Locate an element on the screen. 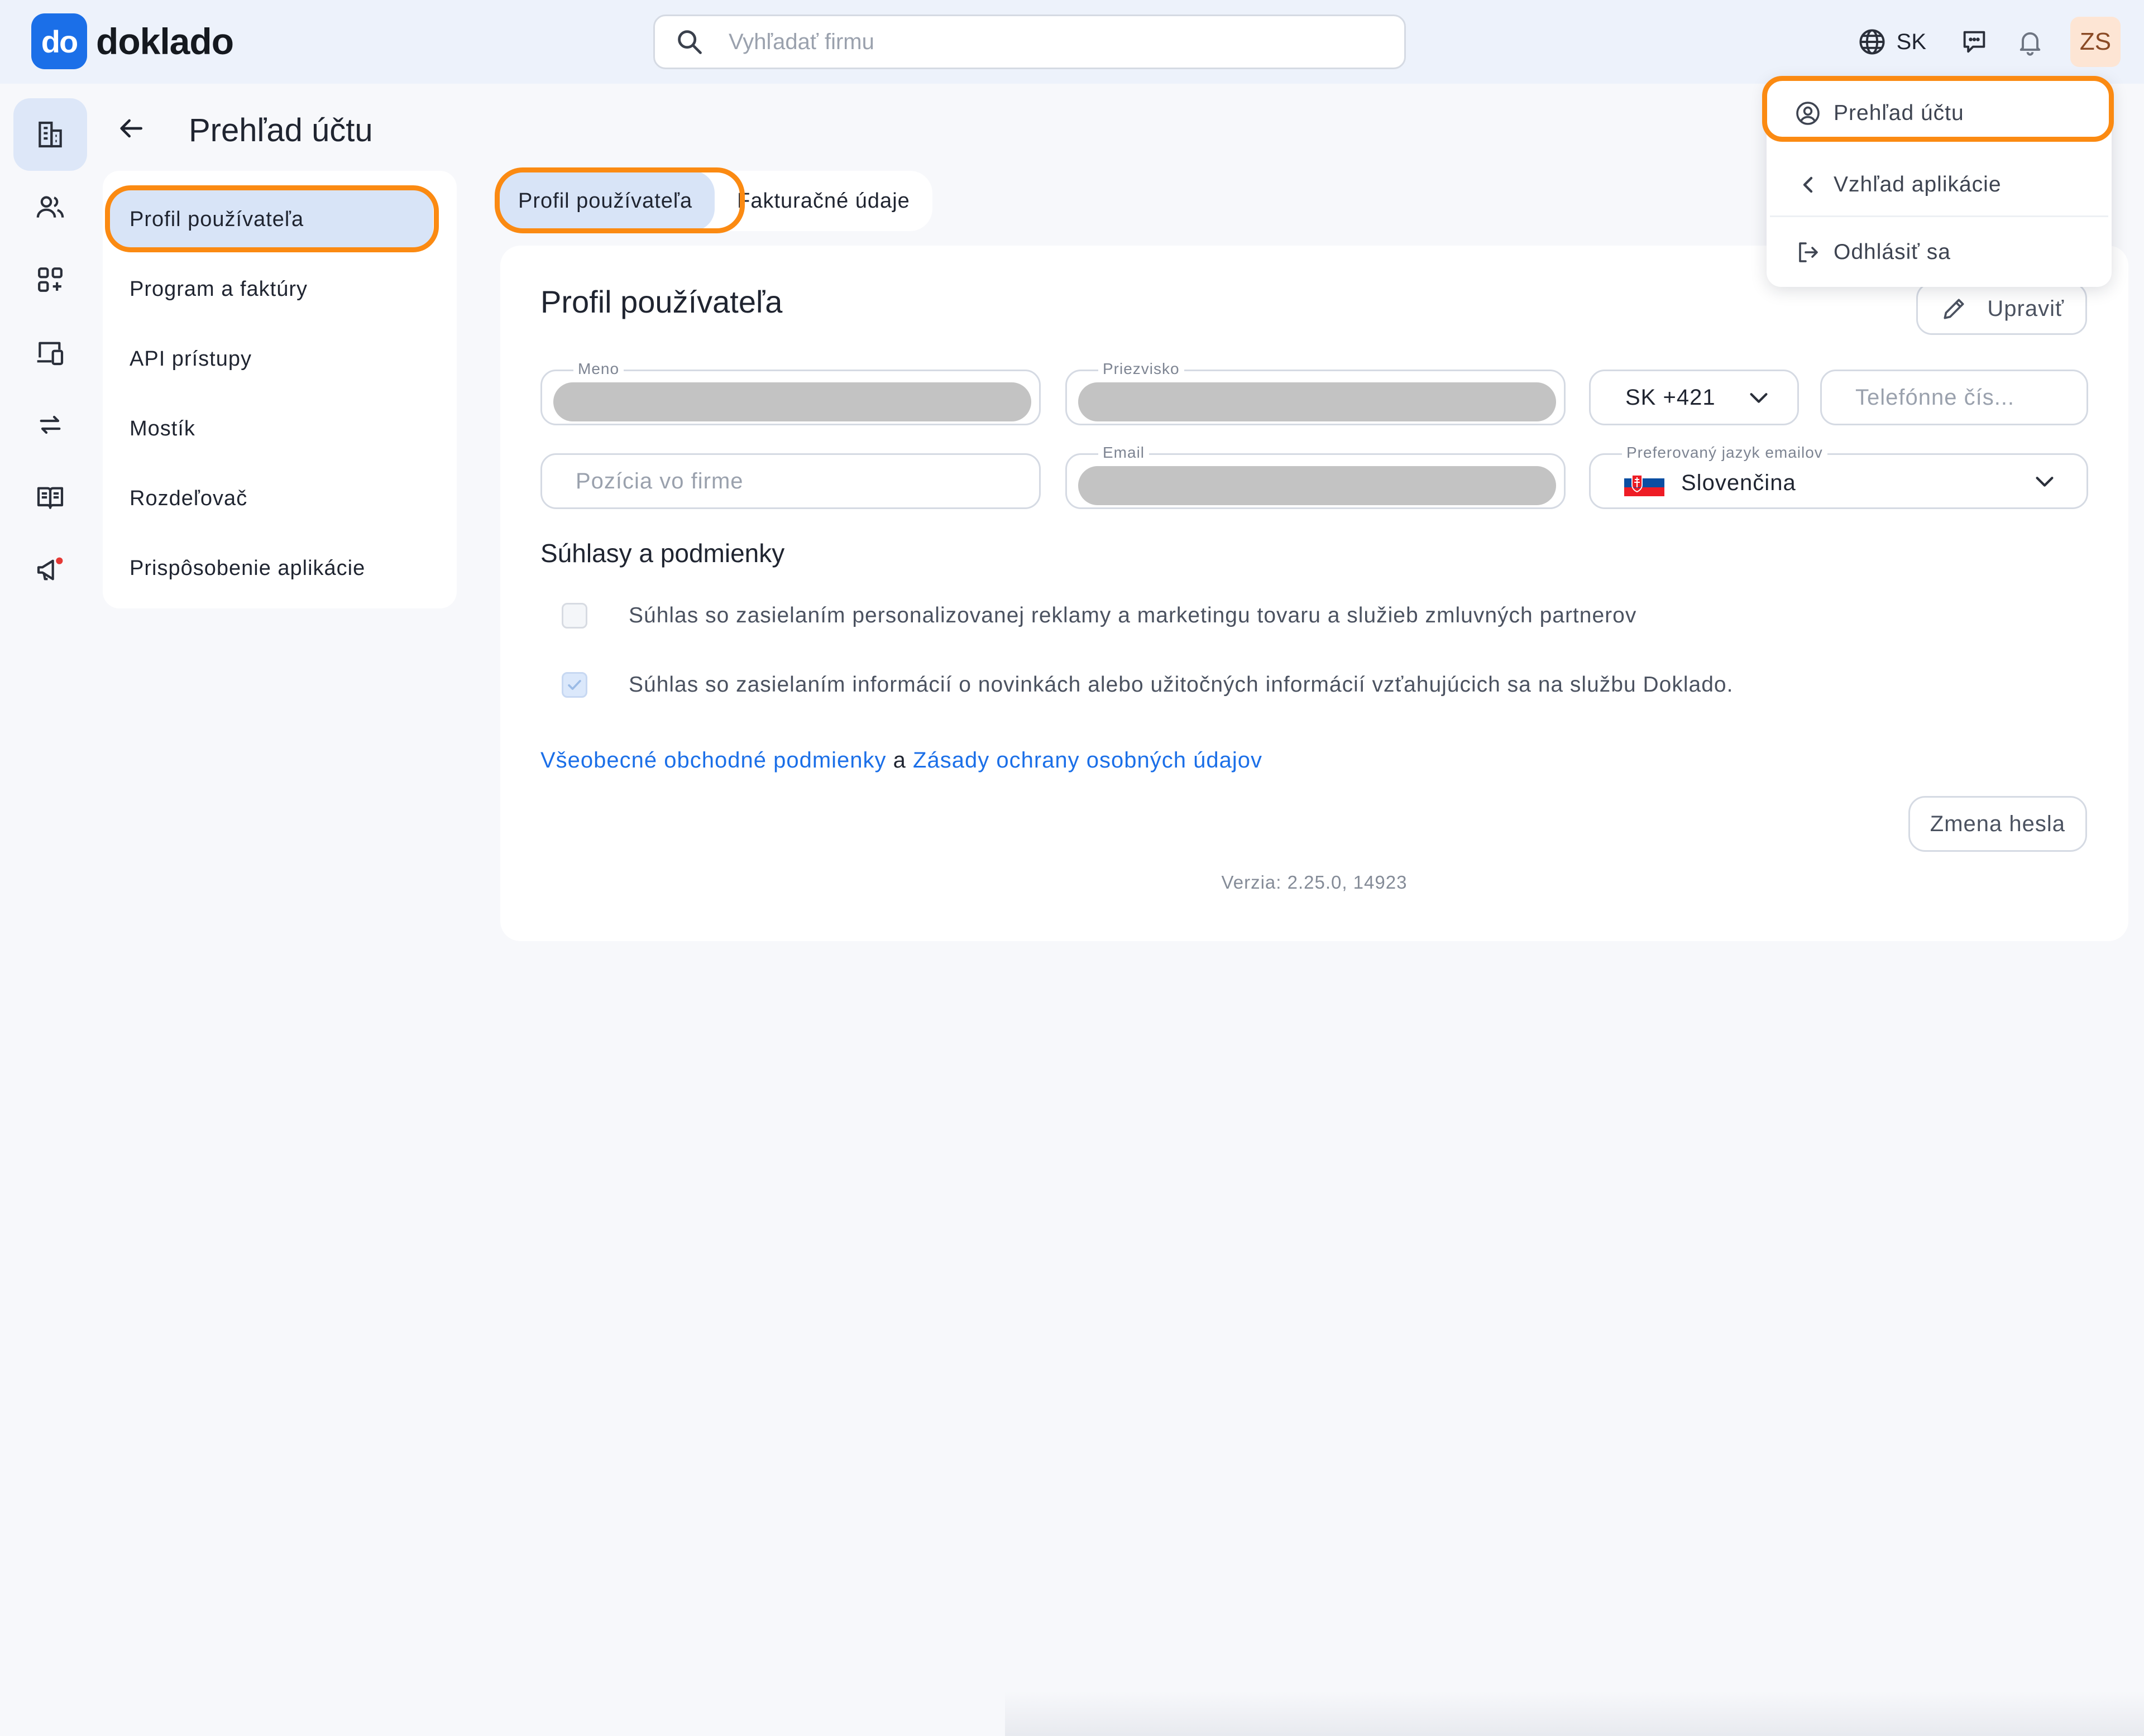  settings-nav-item-api-access: API prístupy is located at coordinates (270, 359).